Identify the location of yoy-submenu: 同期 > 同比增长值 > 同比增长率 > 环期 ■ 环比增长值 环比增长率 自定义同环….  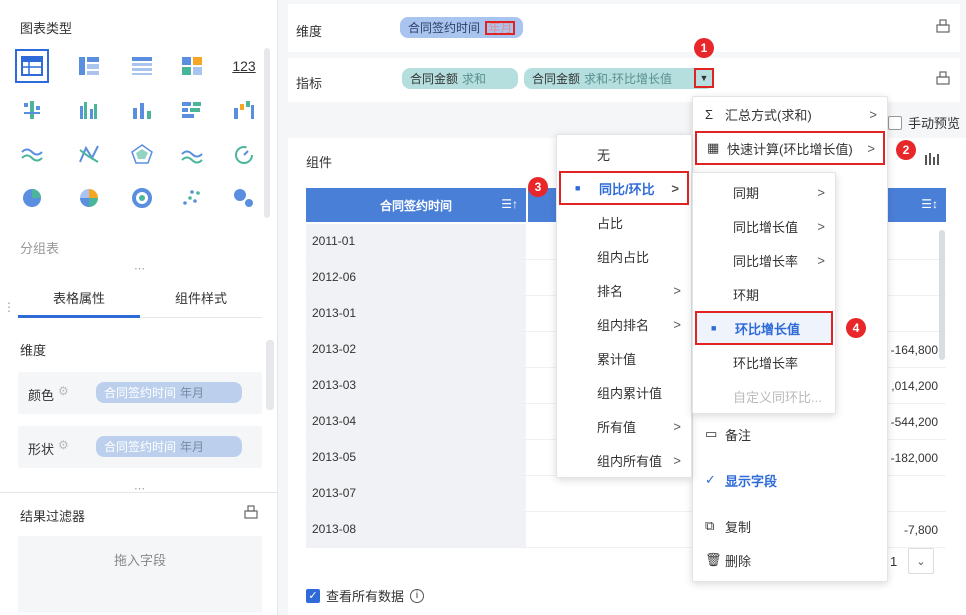
(764, 293).